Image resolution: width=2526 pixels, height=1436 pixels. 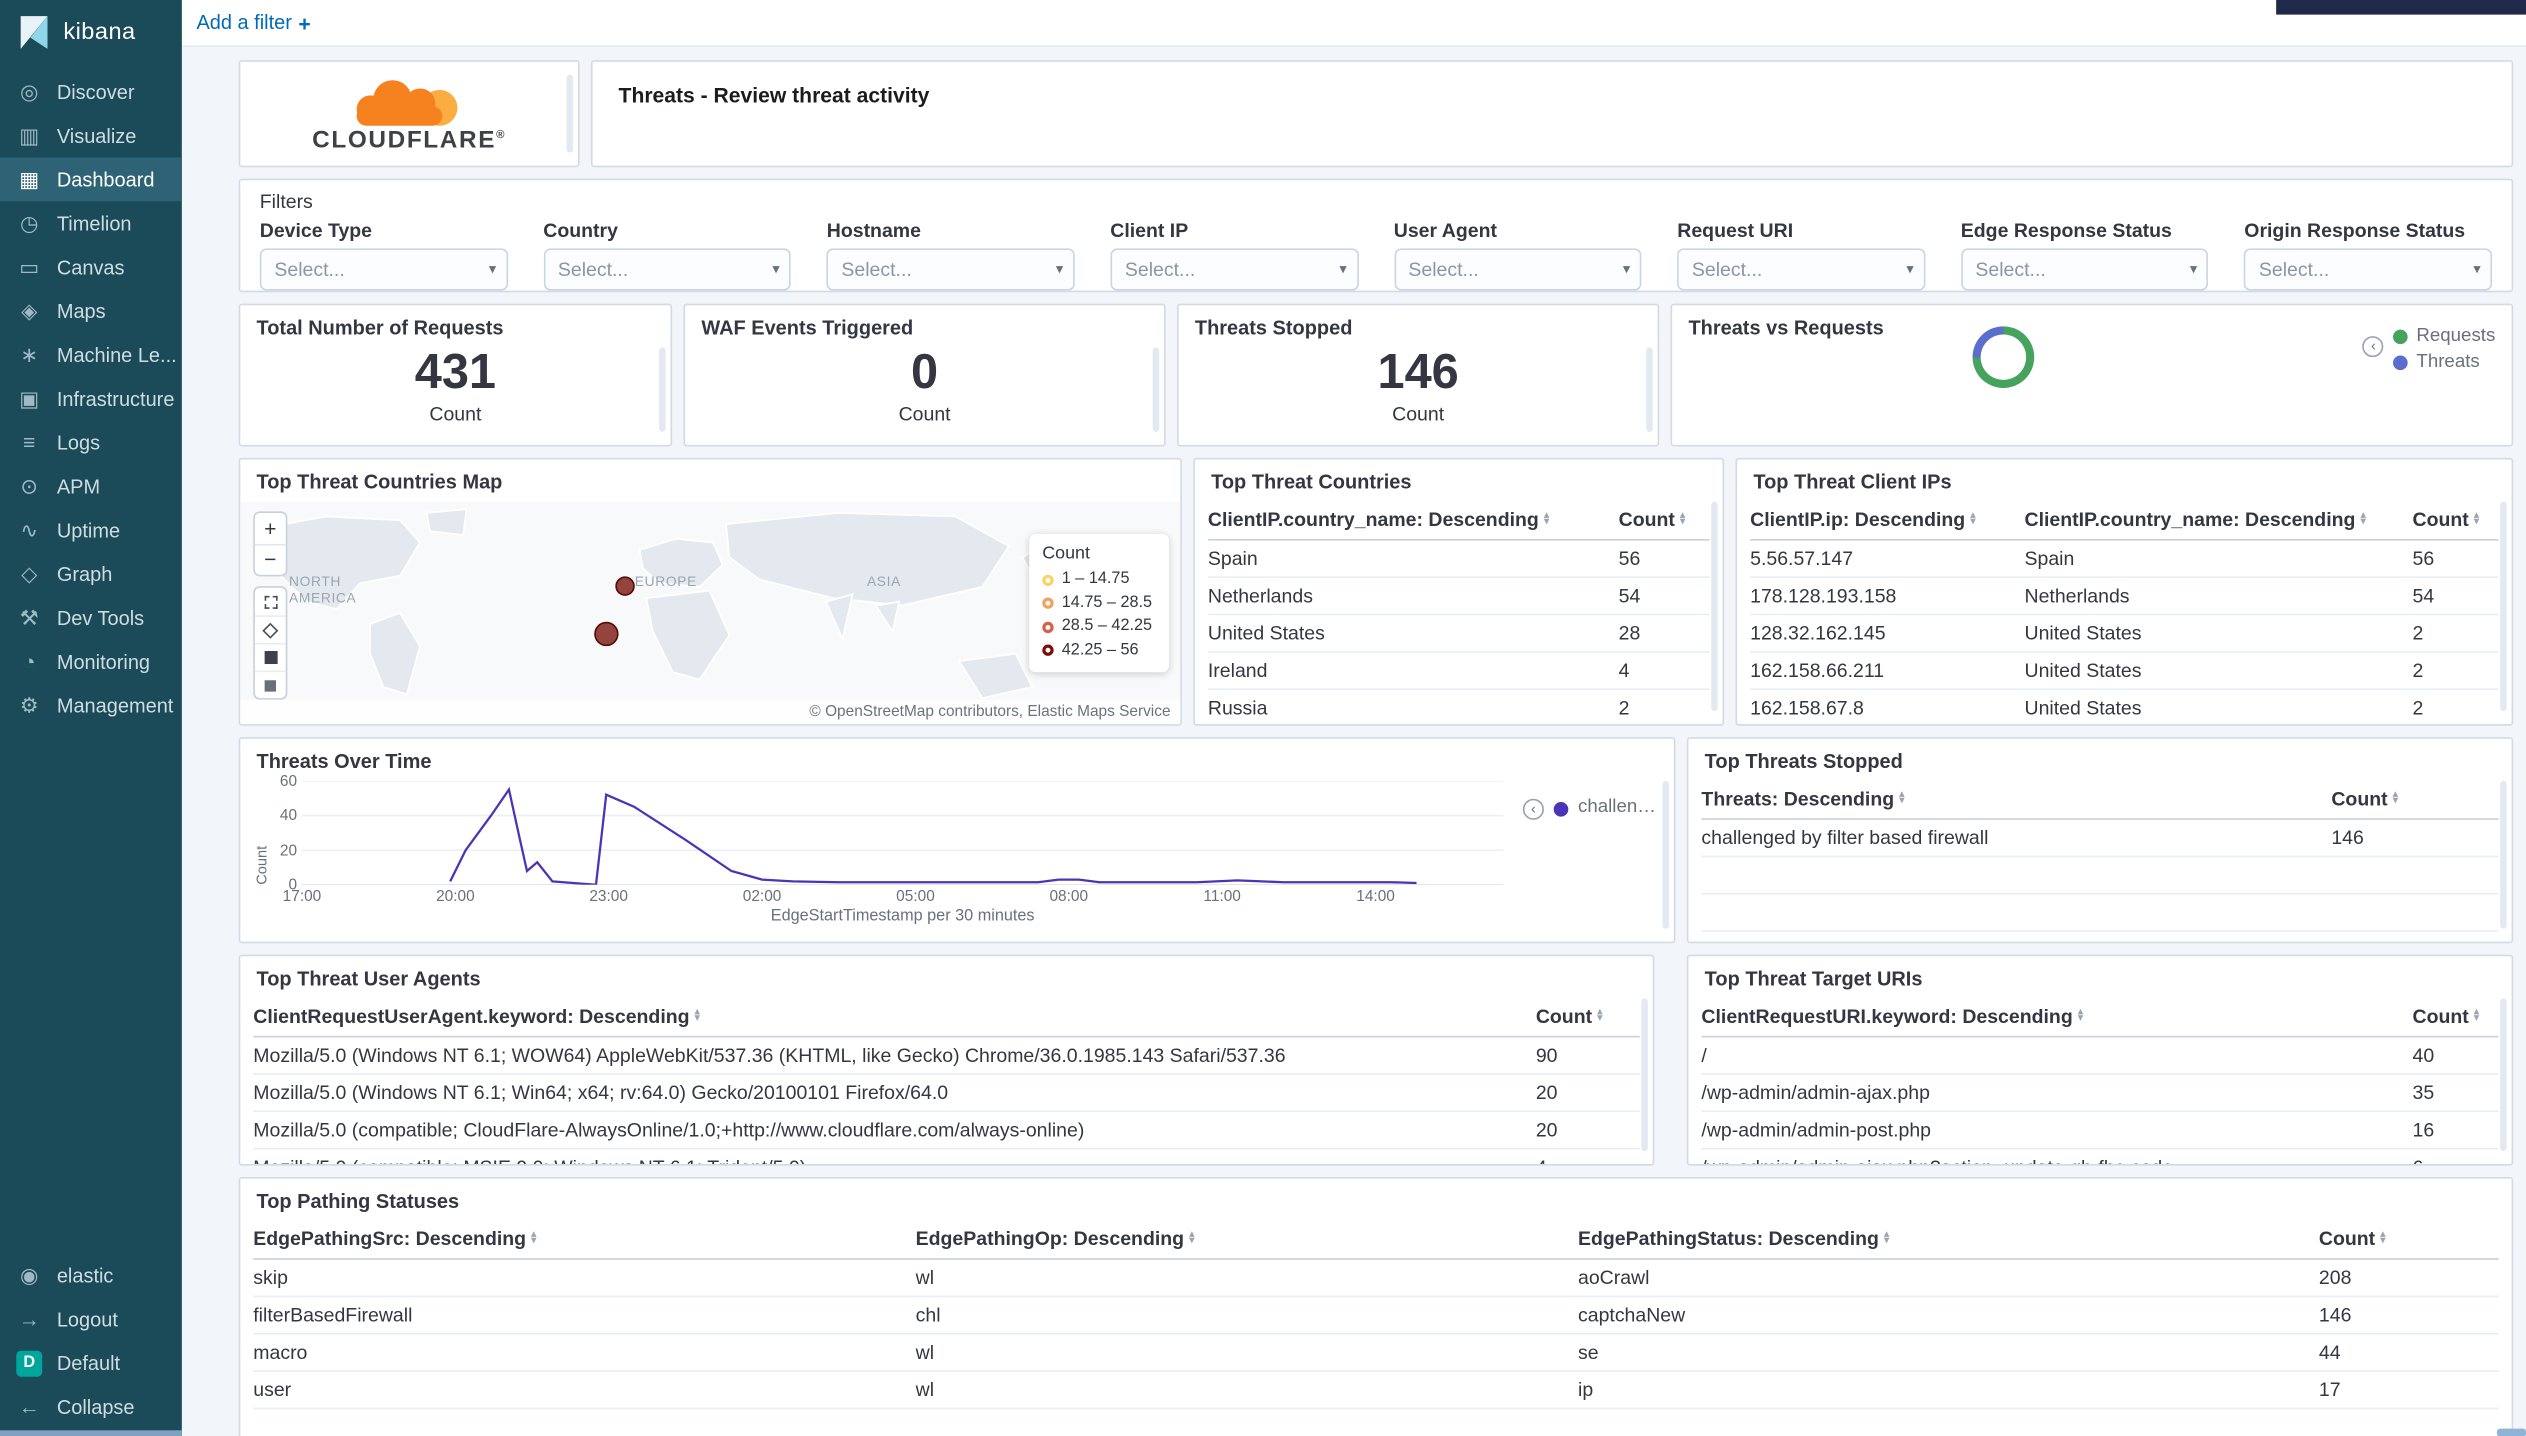 I want to click on table-row: Spain 56, so click(x=1458, y=559).